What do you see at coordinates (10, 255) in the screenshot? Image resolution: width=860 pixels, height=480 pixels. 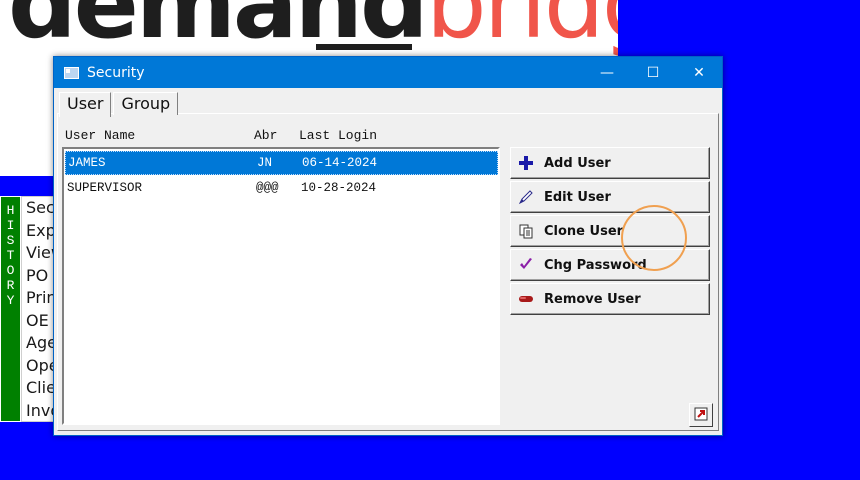 I see `history-letter: T` at bounding box center [10, 255].